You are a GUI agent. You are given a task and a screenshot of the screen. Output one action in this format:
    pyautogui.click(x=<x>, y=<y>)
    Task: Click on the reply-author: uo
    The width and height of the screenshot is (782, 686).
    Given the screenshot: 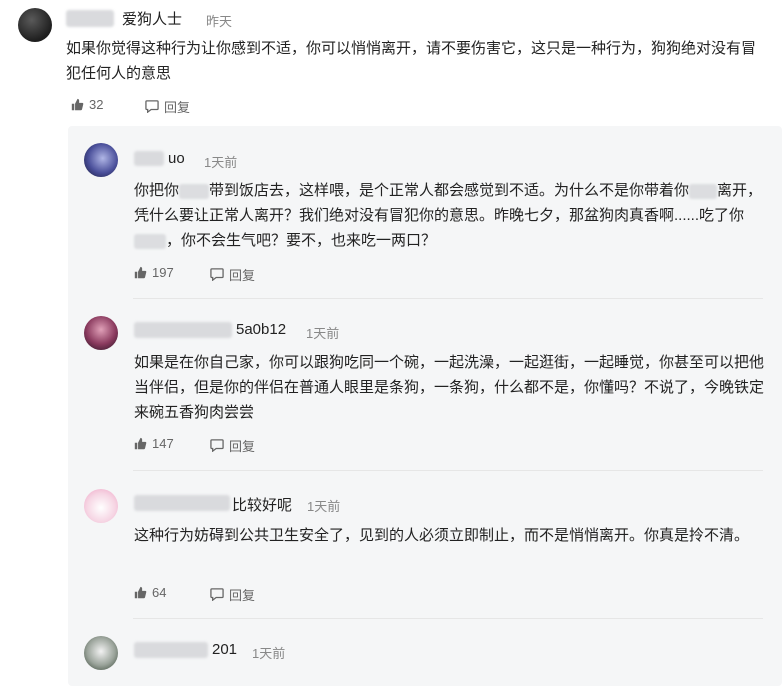 What is the action you would take?
    pyautogui.click(x=176, y=158)
    